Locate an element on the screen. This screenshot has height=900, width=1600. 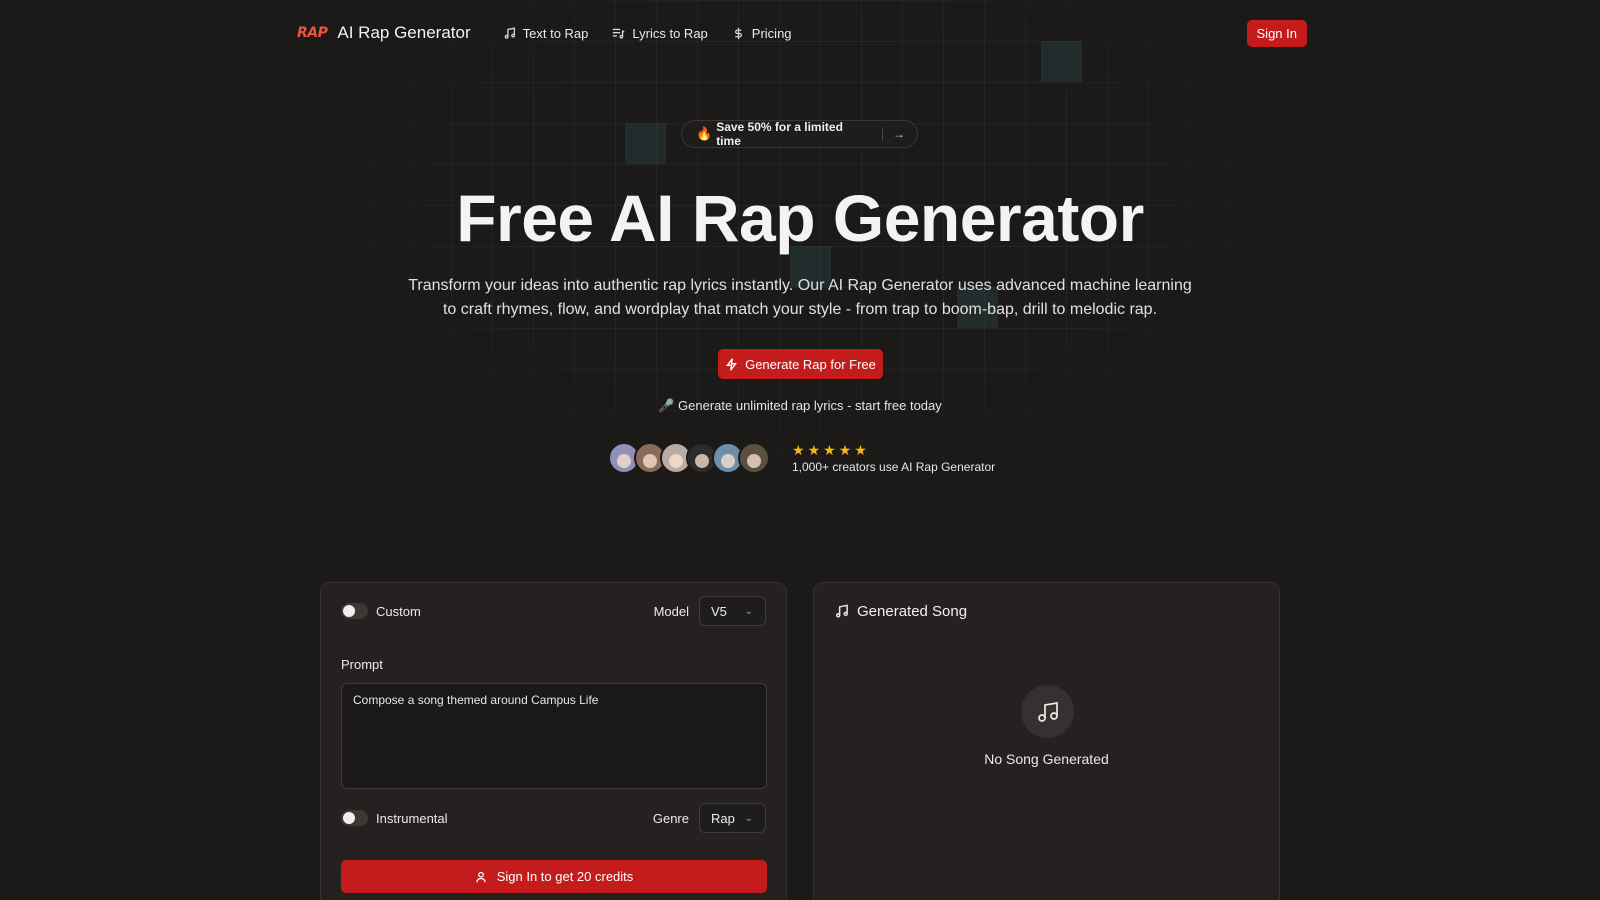
nav-link-label: Pricing is located at coordinates (771, 33).